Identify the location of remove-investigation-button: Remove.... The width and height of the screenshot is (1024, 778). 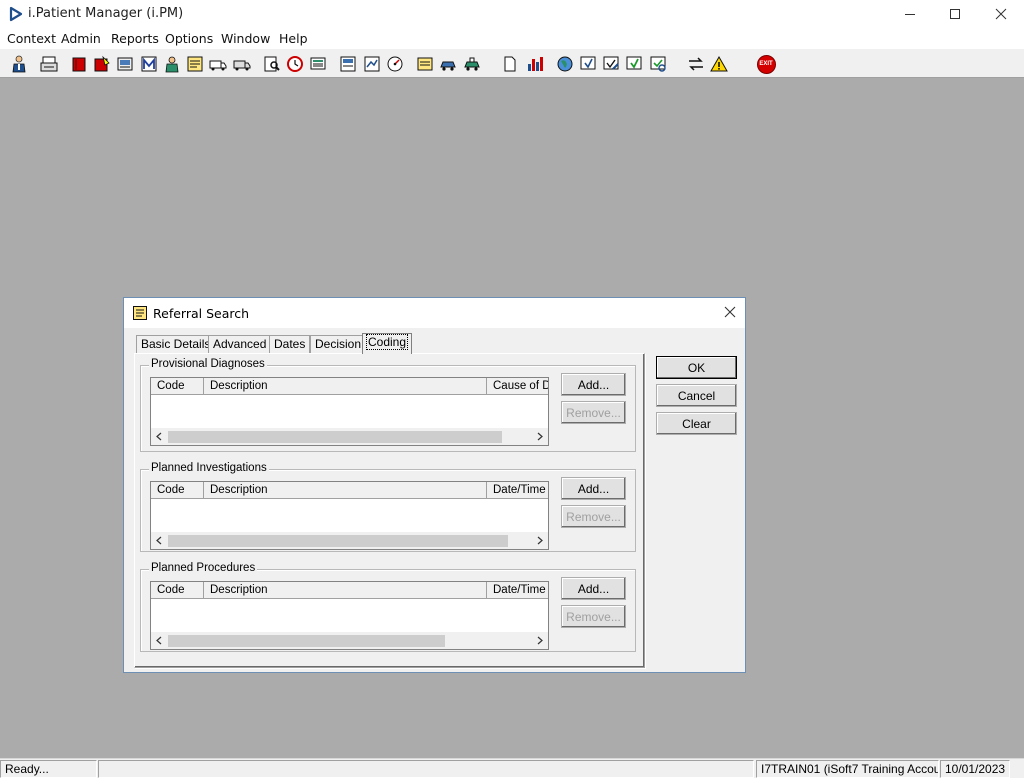
(593, 516).